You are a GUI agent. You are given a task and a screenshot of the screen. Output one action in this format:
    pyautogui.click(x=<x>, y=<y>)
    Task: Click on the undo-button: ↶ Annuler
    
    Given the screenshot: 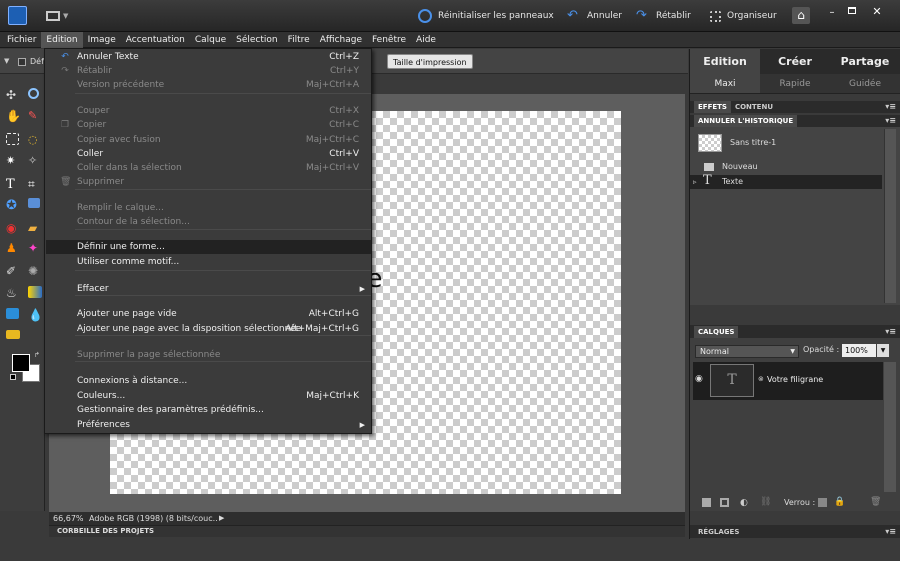 What is the action you would take?
    pyautogui.click(x=594, y=16)
    